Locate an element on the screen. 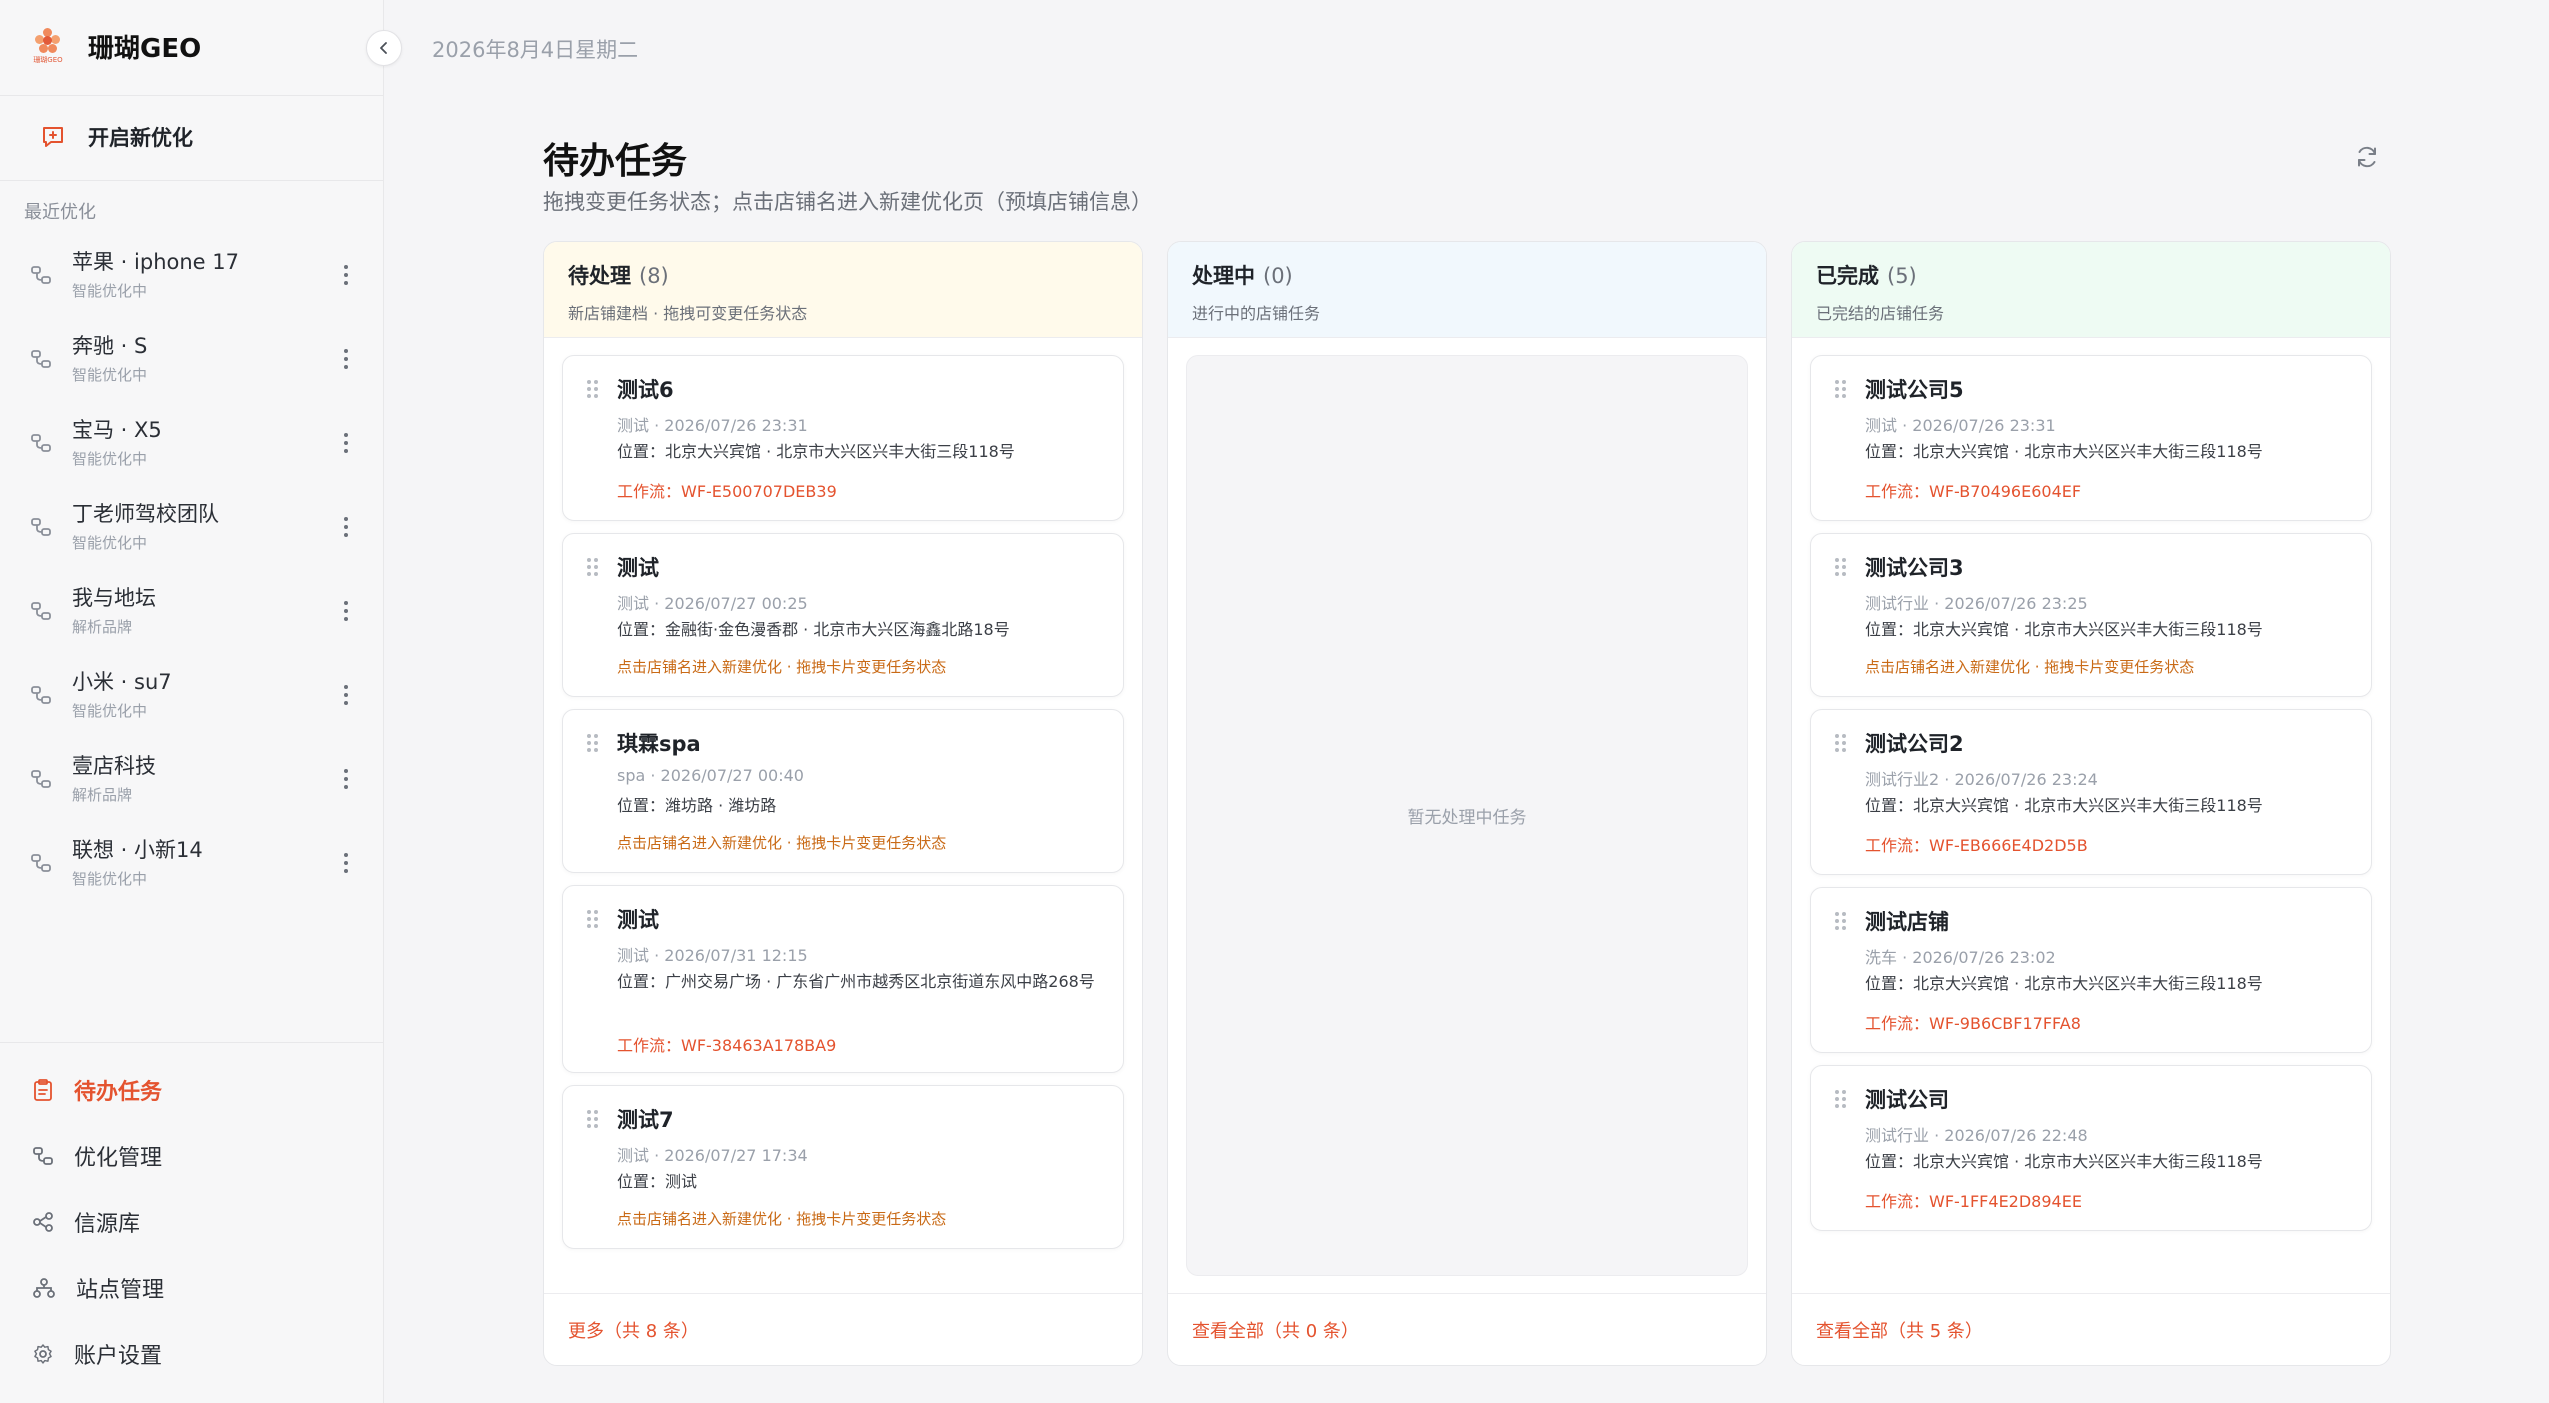 The width and height of the screenshot is (2549, 1403). card-meta: 测试 · 2026/07/27 17:34 is located at coordinates (712, 1155).